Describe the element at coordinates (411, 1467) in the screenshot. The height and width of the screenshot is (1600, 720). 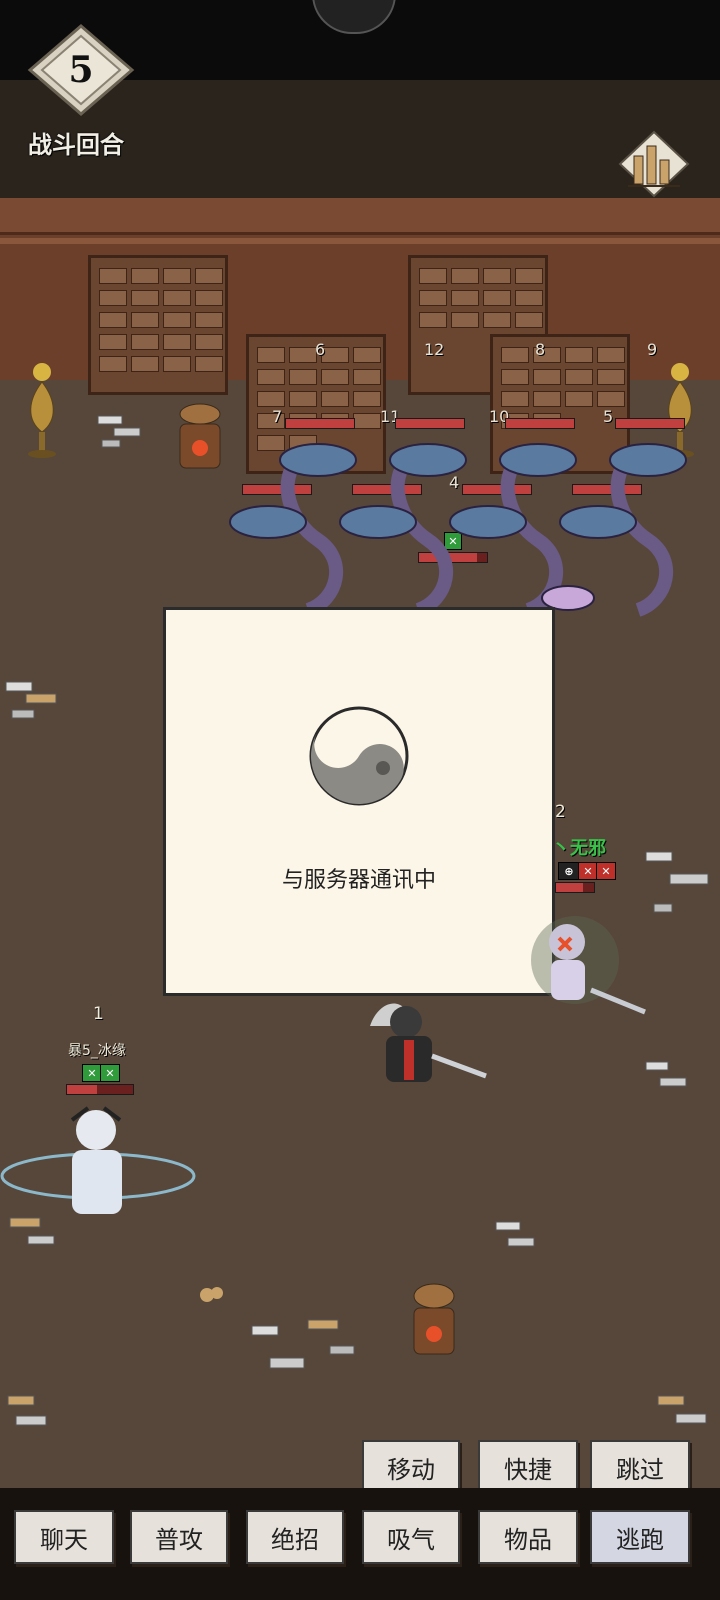
I see `move-button: 移动` at that location.